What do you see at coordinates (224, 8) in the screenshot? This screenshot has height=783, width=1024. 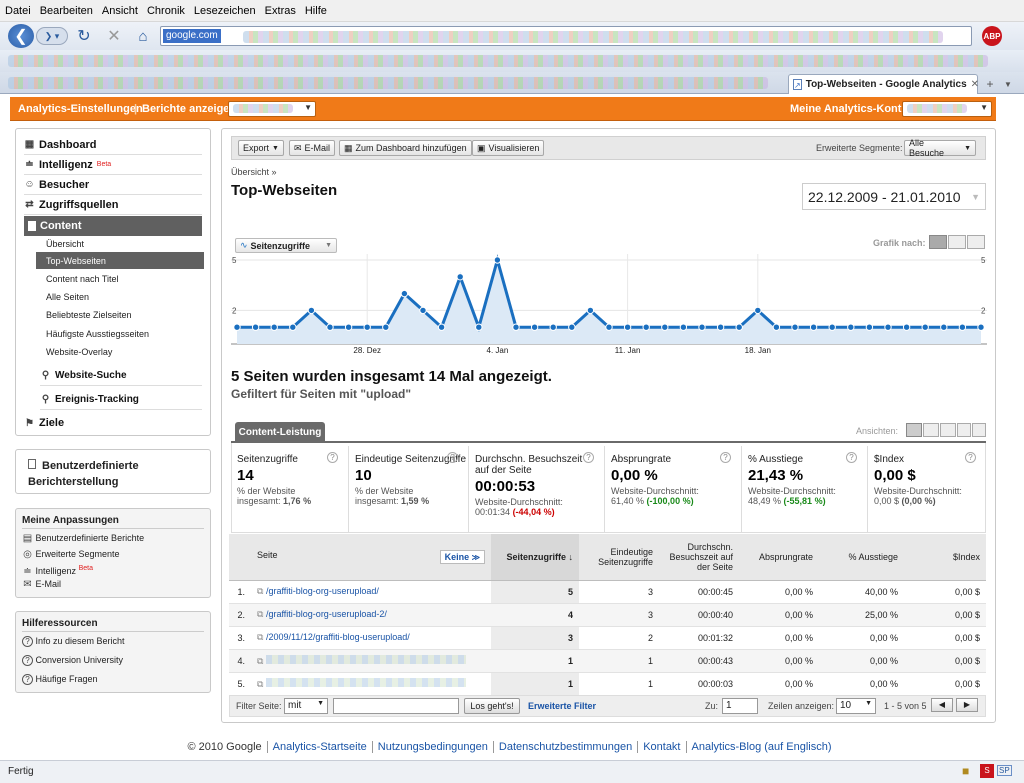 I see `menu-lesezeichen: Lesezeichen` at bounding box center [224, 8].